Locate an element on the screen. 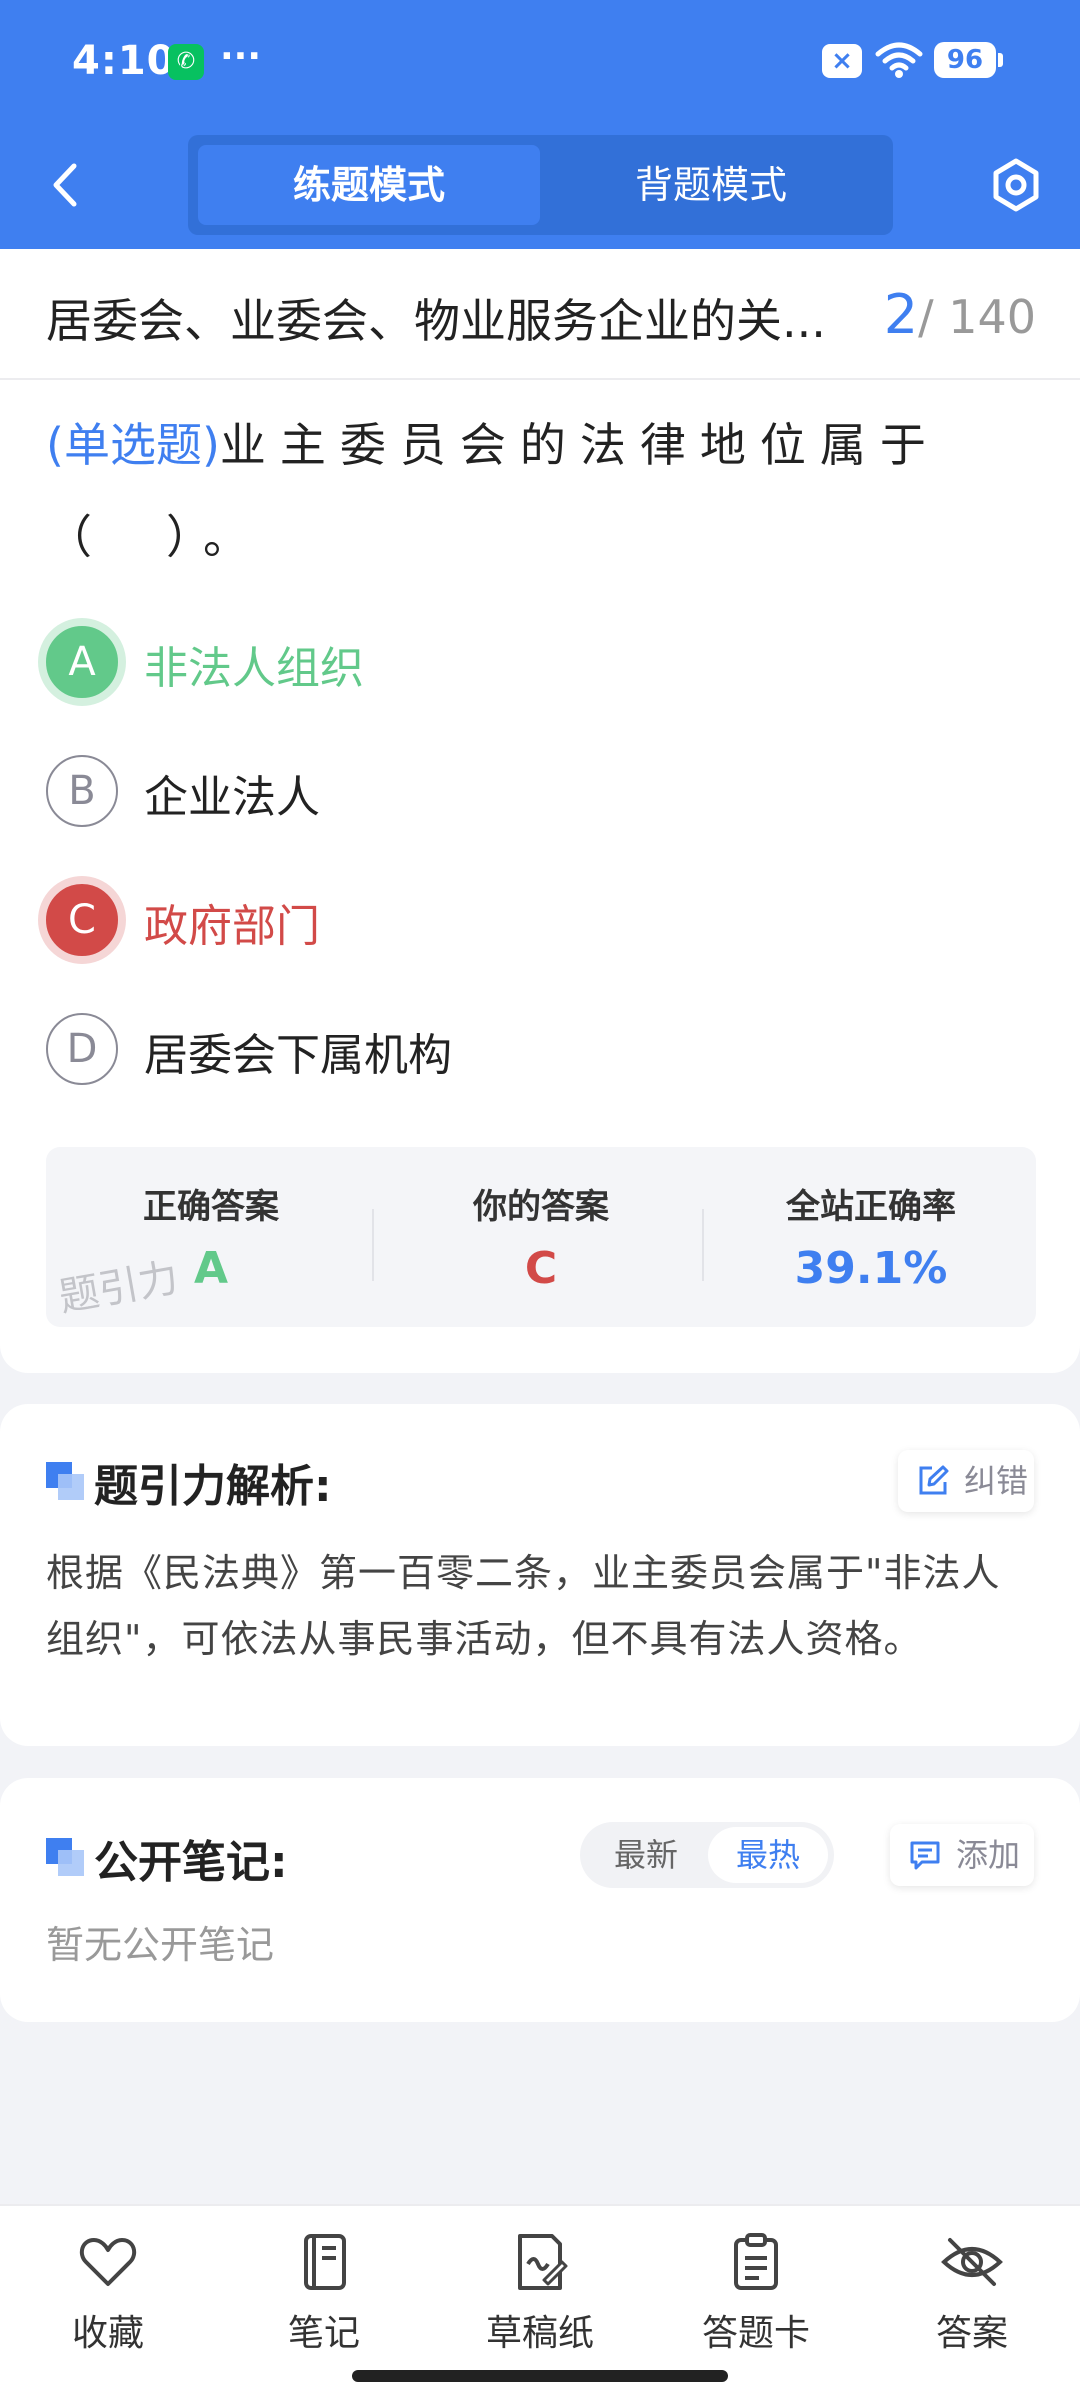 This screenshot has width=1080, height=2400. answer-stats: 正确答案 A 你的答案 C 全站正确率 39.1% 题引力 is located at coordinates (541, 1237).